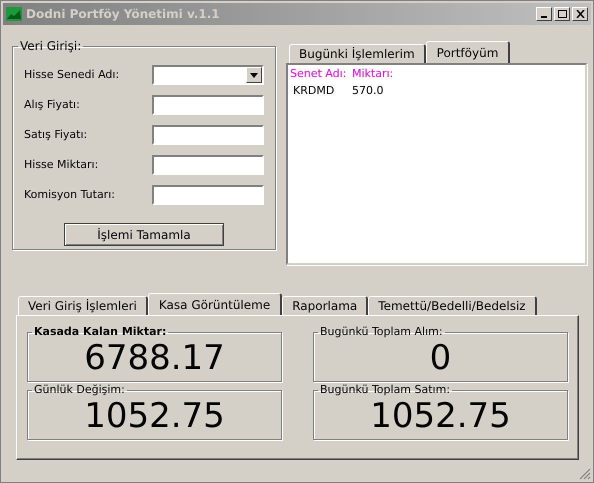 Image resolution: width=594 pixels, height=483 pixels. I want to click on dropdown-field, so click(208, 75).